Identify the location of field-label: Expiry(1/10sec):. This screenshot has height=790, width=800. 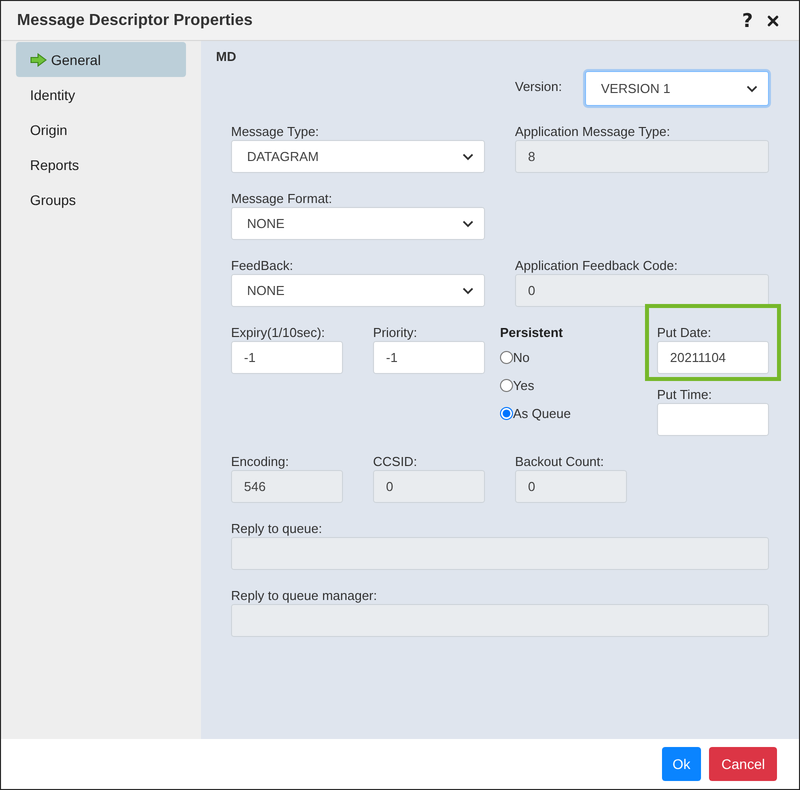
(278, 332).